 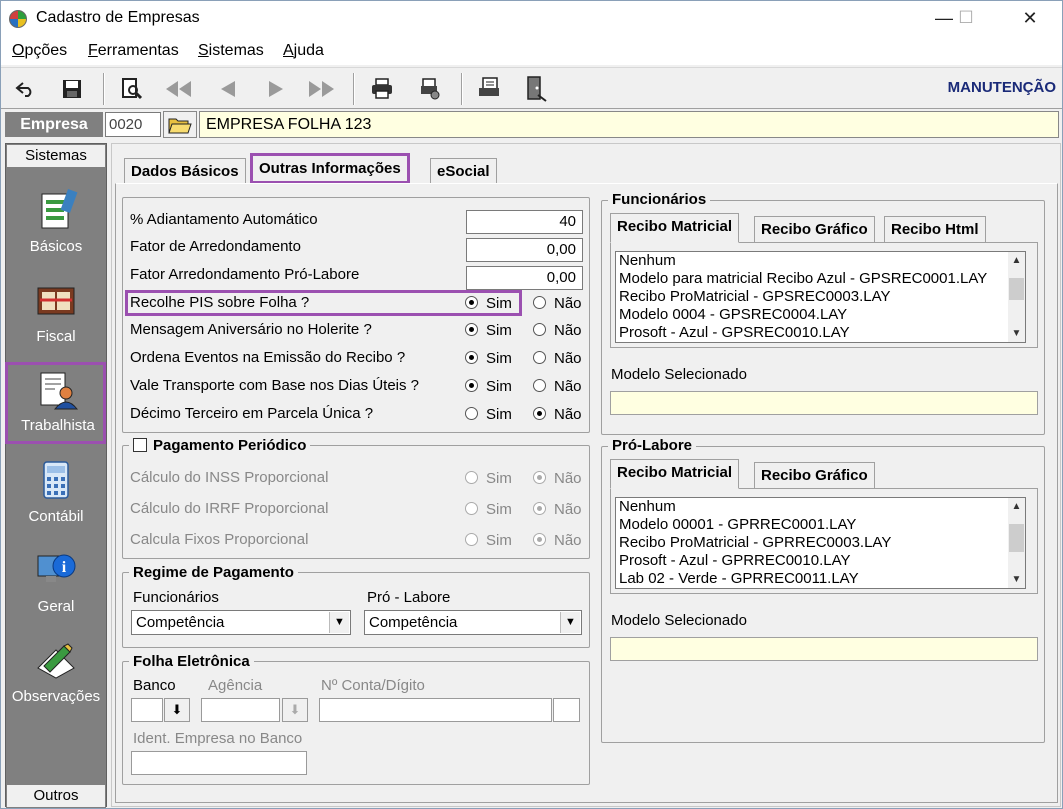 What do you see at coordinates (824, 649) in the screenshot?
I see `pro-modelo-selecionado-field` at bounding box center [824, 649].